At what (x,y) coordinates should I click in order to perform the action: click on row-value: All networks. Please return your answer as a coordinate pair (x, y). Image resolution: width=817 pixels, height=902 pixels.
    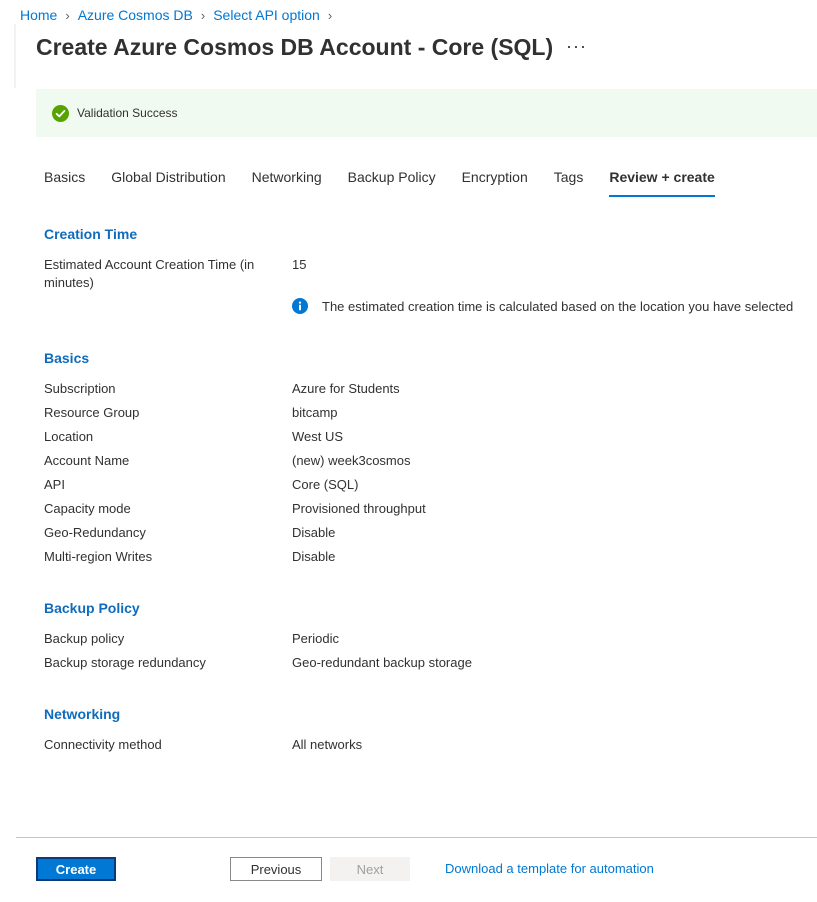
    Looking at the image, I should click on (327, 744).